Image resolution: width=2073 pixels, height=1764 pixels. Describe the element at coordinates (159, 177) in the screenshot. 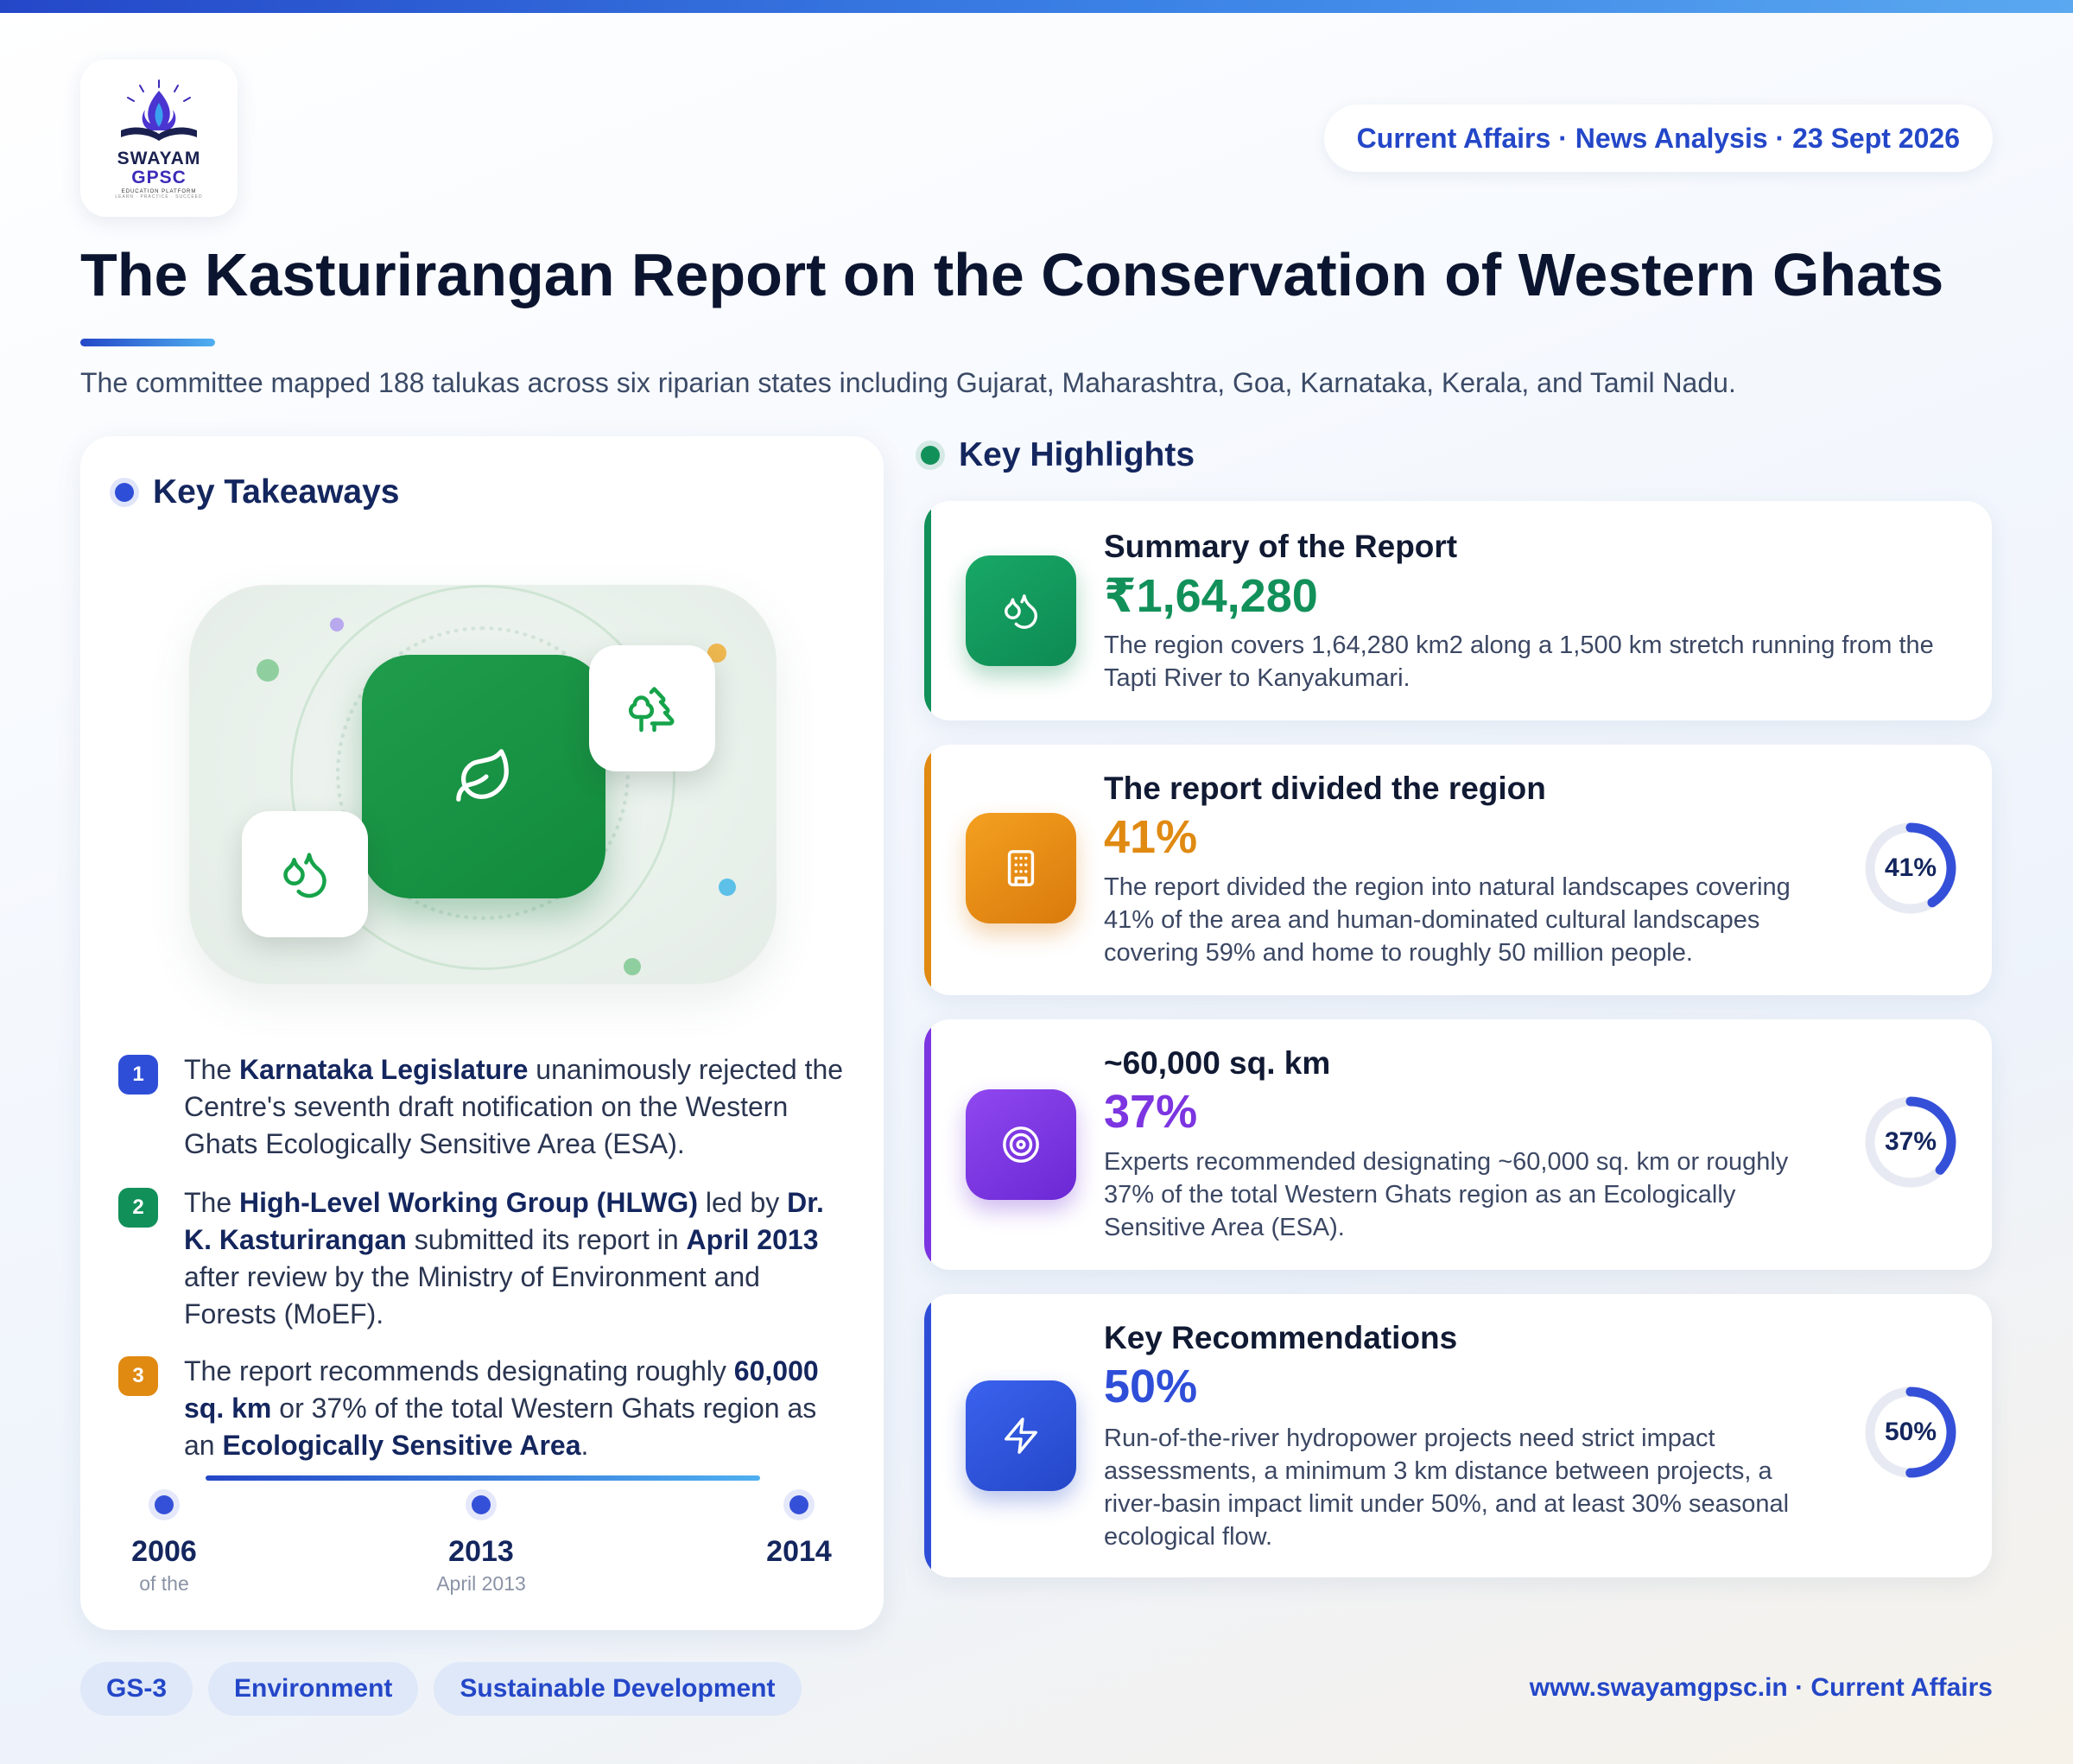

I see `brand-line-2: GPSC` at that location.